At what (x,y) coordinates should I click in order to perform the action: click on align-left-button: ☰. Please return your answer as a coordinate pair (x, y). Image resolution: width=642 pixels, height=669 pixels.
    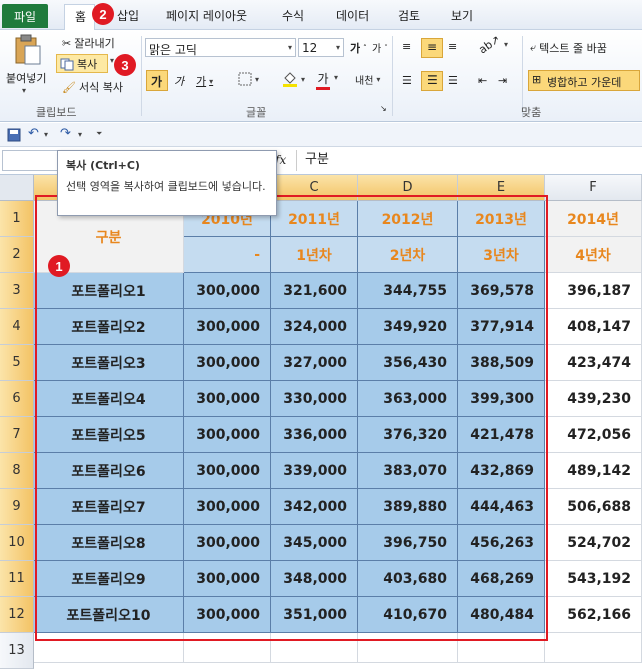
    Looking at the image, I should click on (407, 80).